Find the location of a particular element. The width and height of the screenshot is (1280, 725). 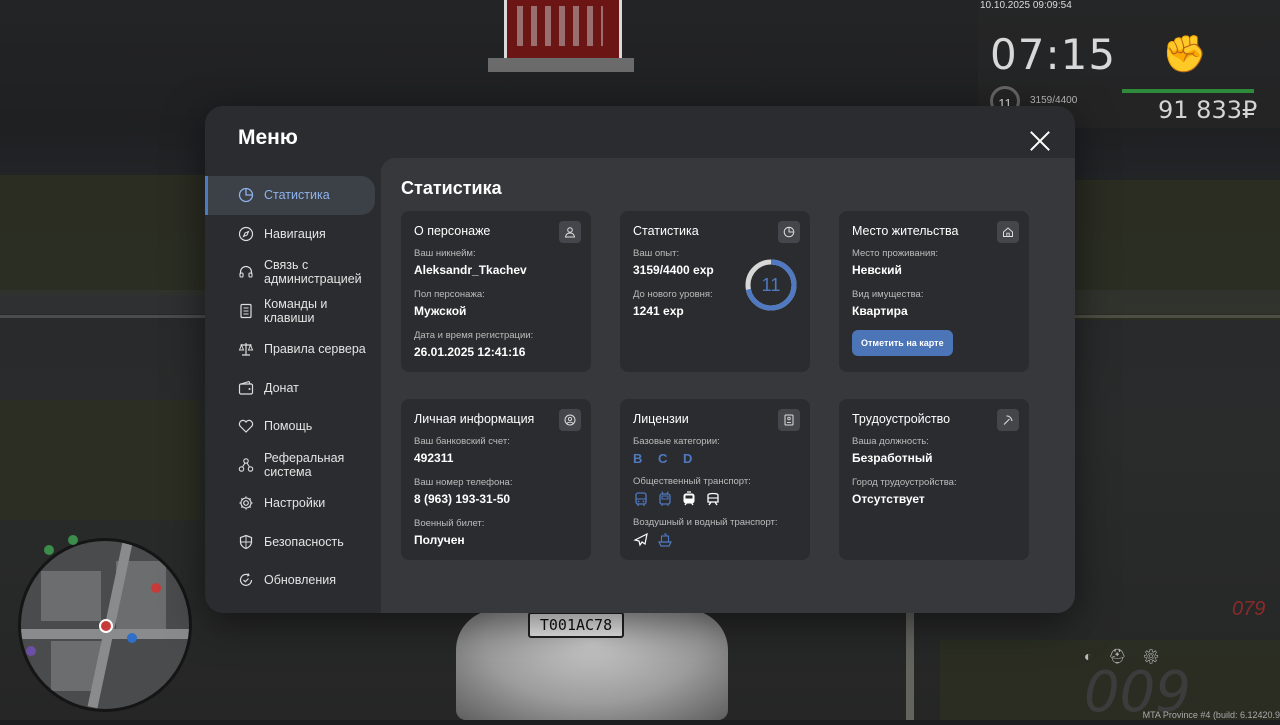

nickname-value: Aleksandr_Tkachev is located at coordinates (470, 270).